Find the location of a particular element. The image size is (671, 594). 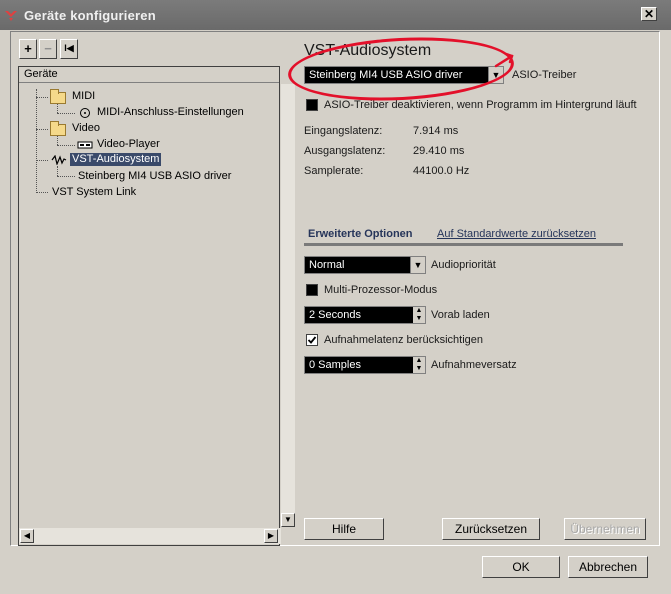

tree-item-asio-driver: Steinberg MI4 USB ASIO driver is located at coordinates (154, 176).